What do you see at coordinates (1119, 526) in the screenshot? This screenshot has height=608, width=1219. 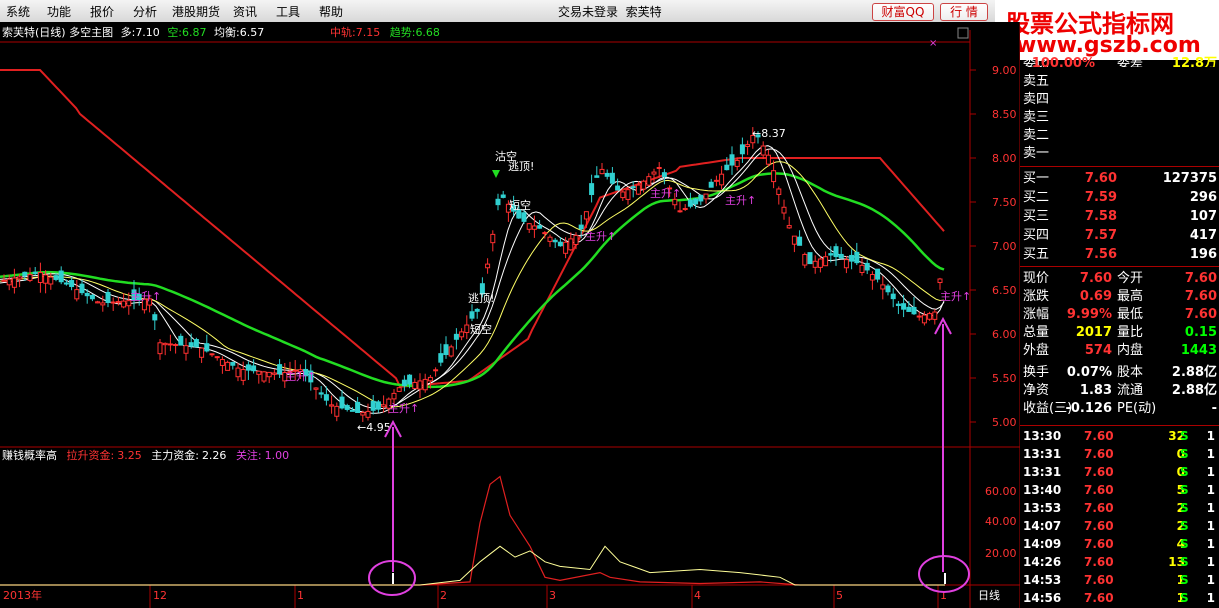 I see `tick-row: 14:07 7.60 2 S 1` at bounding box center [1119, 526].